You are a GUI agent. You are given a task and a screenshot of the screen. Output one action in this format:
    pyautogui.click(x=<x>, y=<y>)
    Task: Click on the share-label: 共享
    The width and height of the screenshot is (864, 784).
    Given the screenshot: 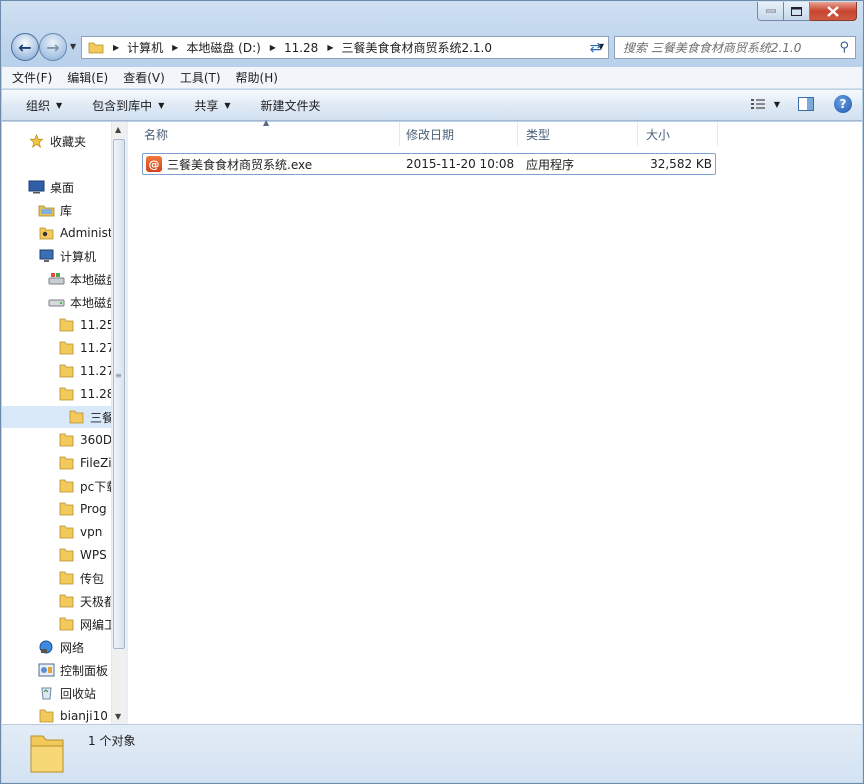 What is the action you would take?
    pyautogui.click(x=206, y=105)
    